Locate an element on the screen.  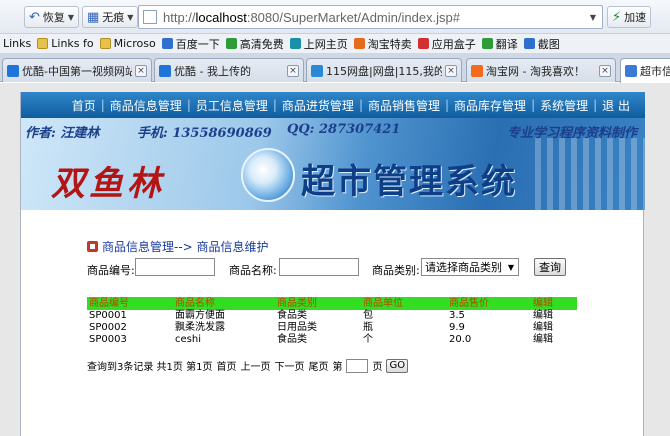
browser-tab: 优酷-中国第一视频网站, × is located at coordinates (77, 70).